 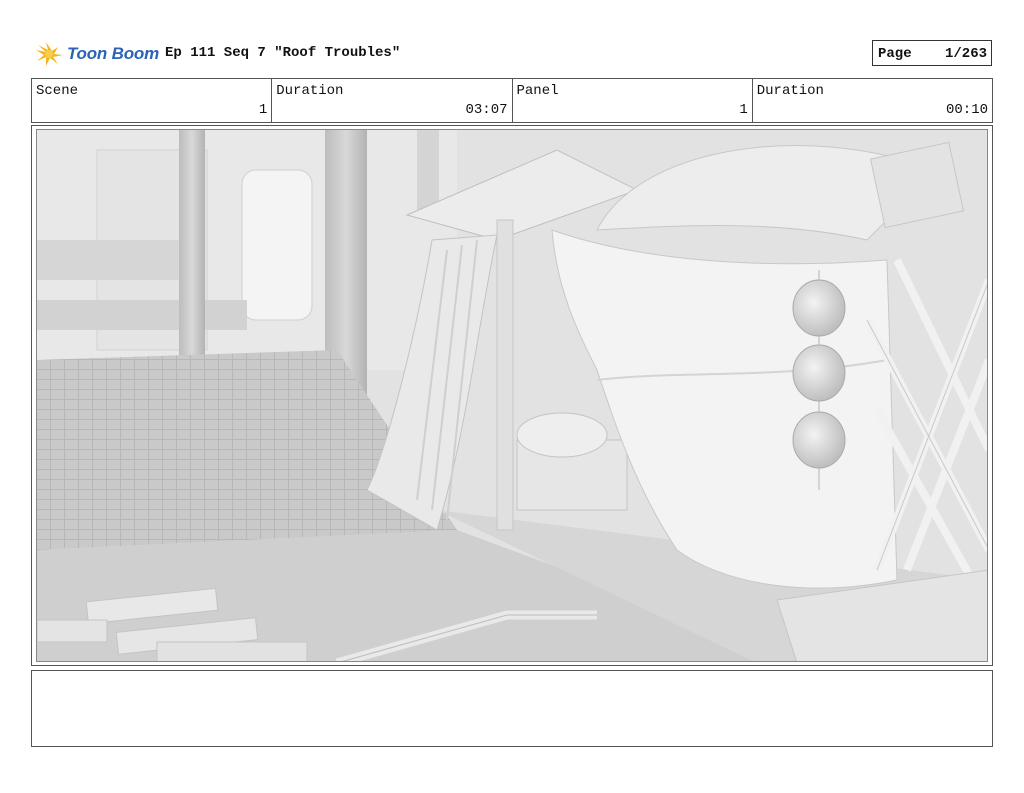 What do you see at coordinates (965, 54) in the screenshot?
I see `page-value: 1/263` at bounding box center [965, 54].